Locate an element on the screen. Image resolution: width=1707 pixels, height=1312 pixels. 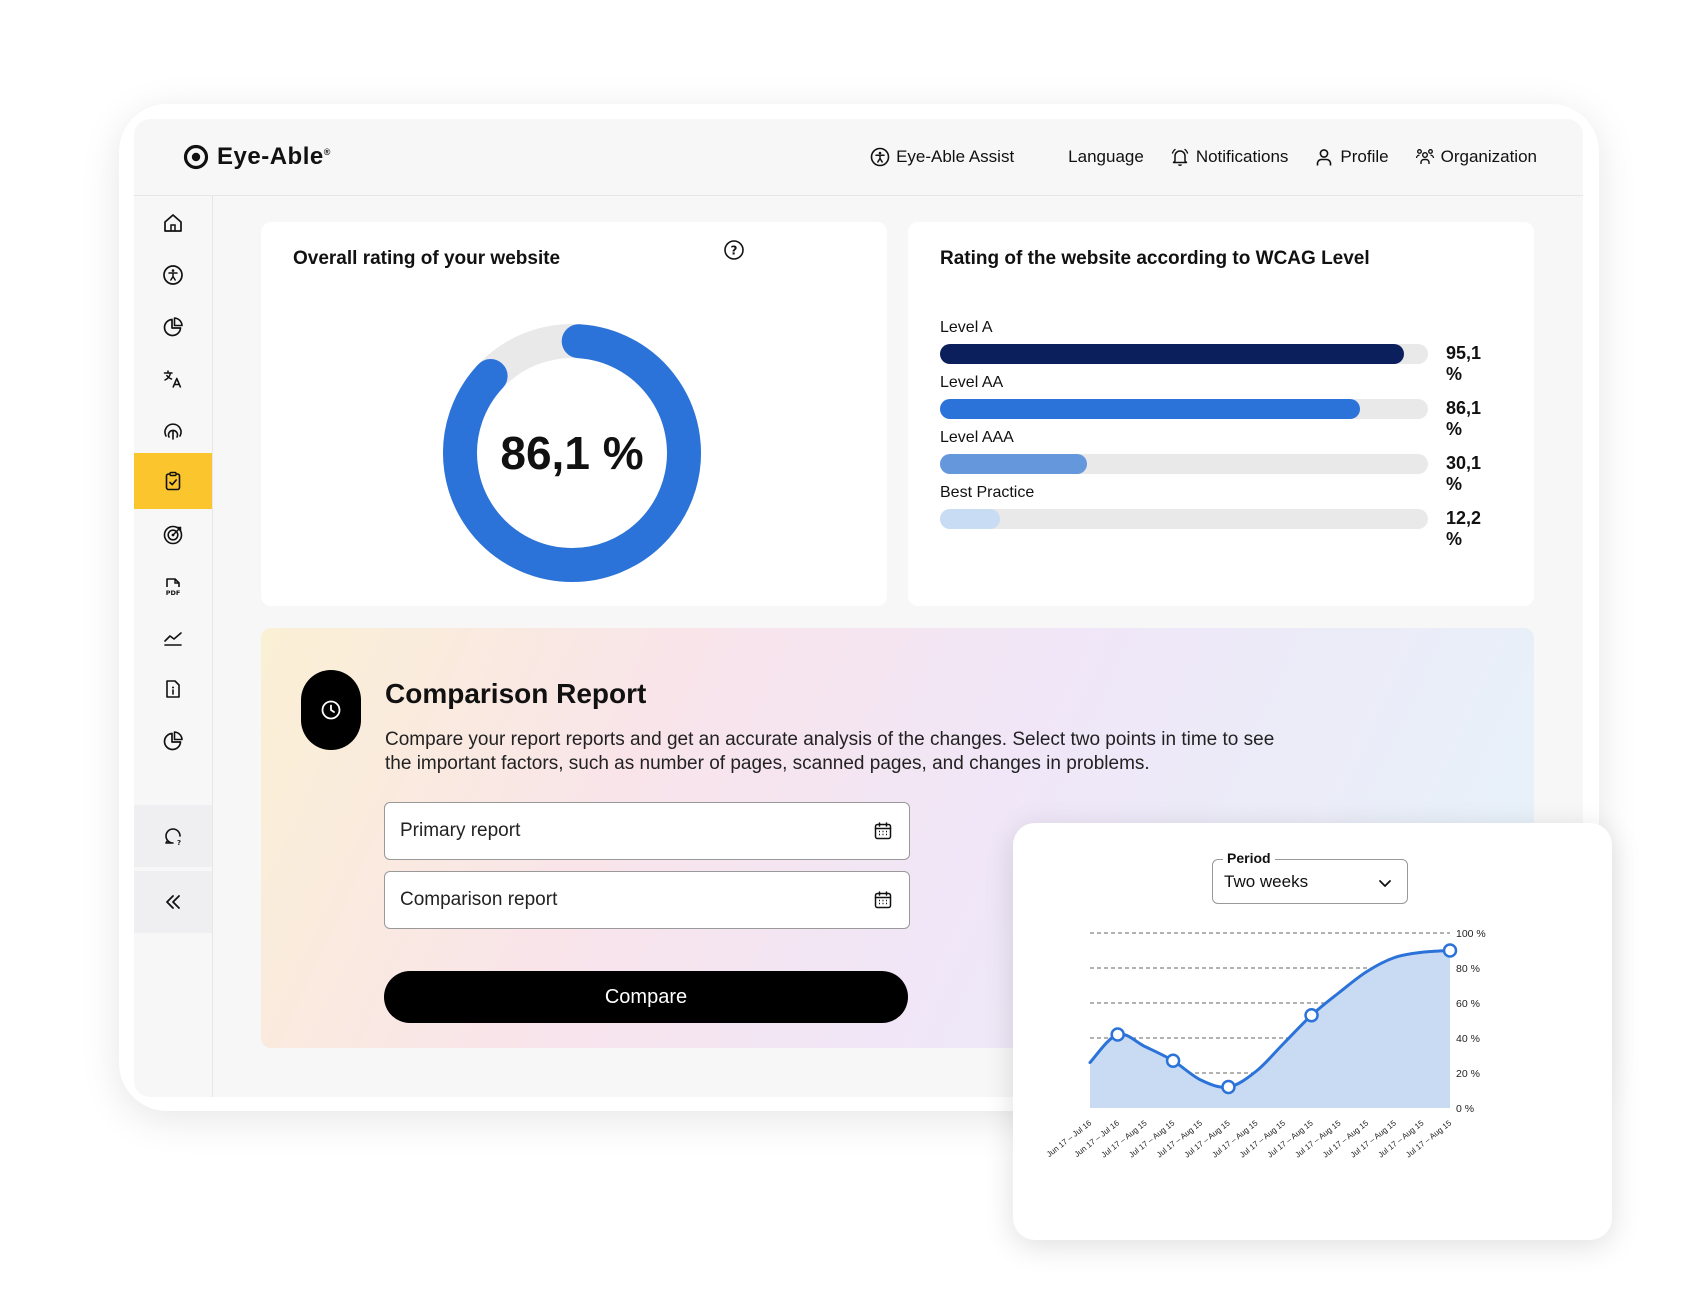
translate-icon is located at coordinates (172, 379).